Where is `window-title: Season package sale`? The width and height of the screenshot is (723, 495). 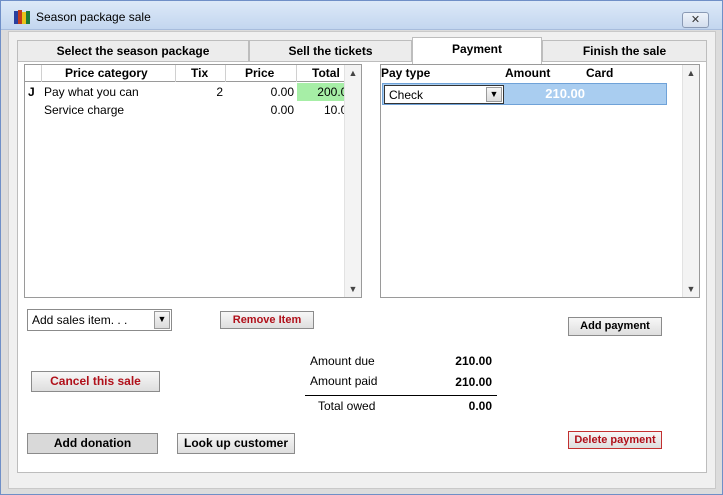
window-title: Season package sale is located at coordinates (93, 17).